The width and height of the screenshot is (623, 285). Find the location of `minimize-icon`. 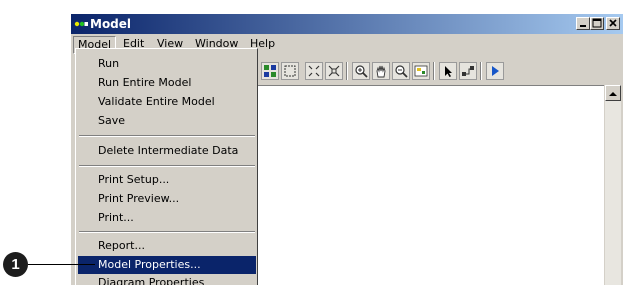

minimize-icon is located at coordinates (583, 26).